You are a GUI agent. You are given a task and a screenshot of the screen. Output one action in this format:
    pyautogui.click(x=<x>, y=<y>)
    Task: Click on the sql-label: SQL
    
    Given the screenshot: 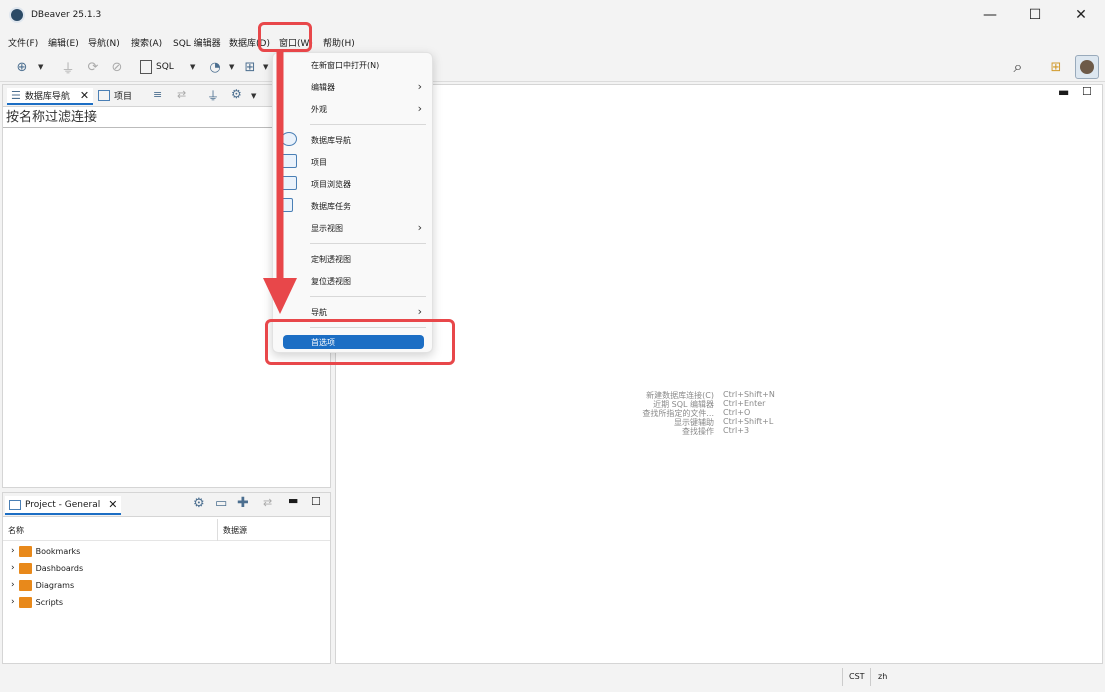 What is the action you would take?
    pyautogui.click(x=165, y=67)
    